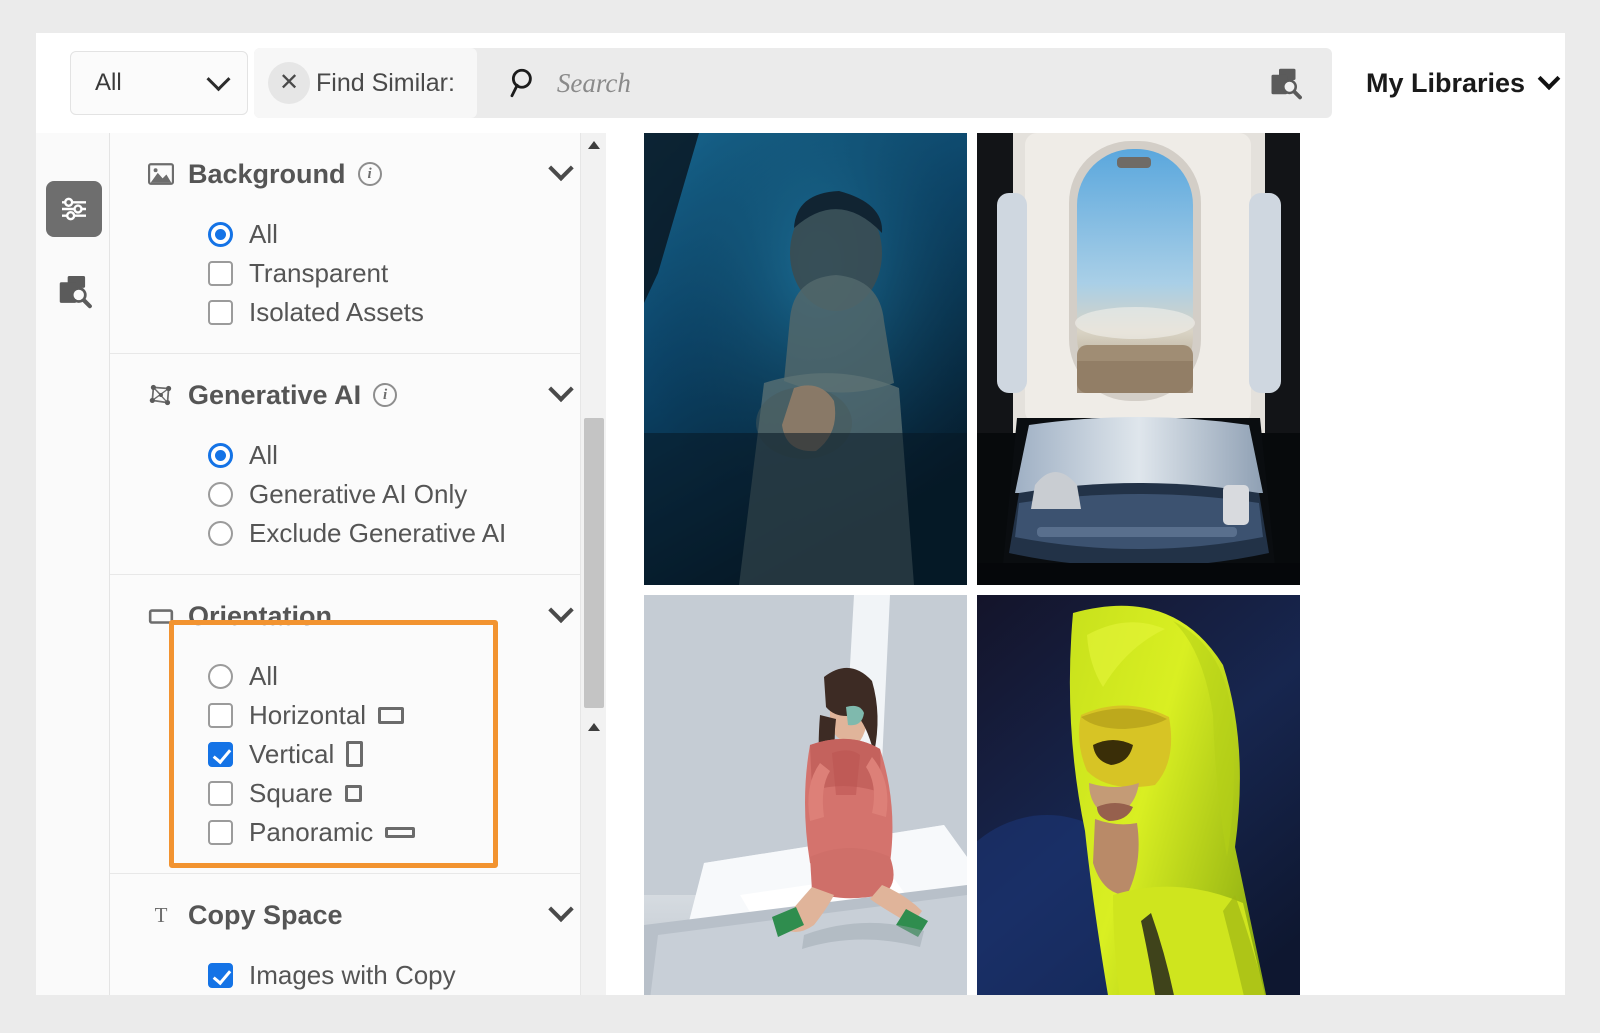  I want to click on find-similar-chip: ✕ Find Similar:, so click(365, 83).